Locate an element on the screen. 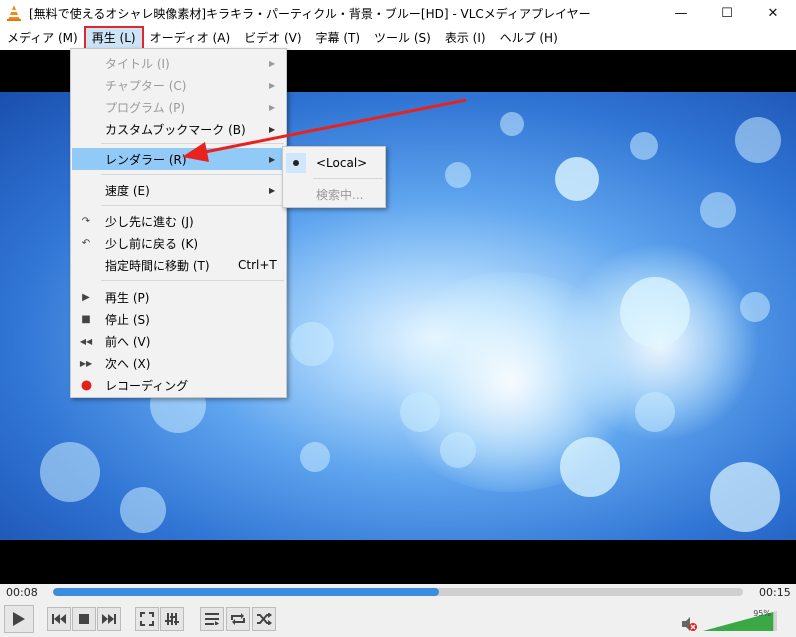 The height and width of the screenshot is (637, 796). next-button is located at coordinates (109, 619).